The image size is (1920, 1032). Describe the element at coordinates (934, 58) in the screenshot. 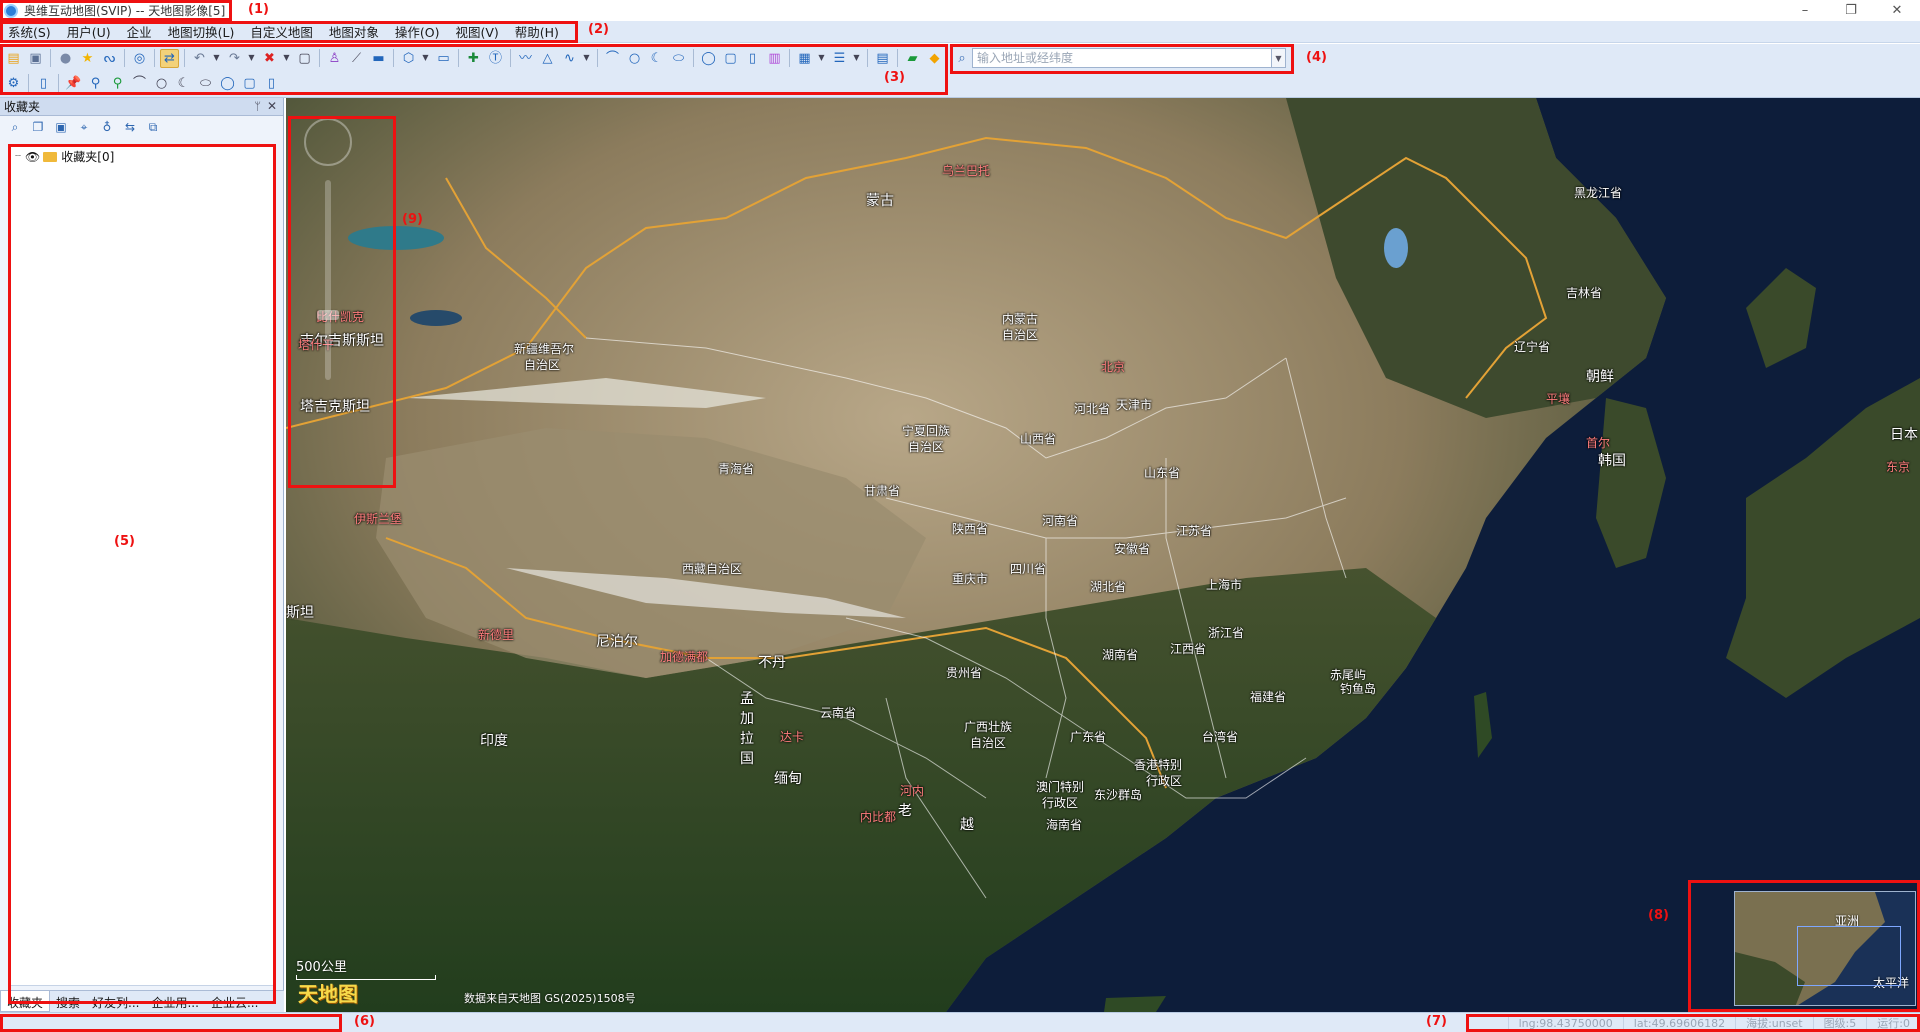

I see `gem-icon: ◆` at that location.